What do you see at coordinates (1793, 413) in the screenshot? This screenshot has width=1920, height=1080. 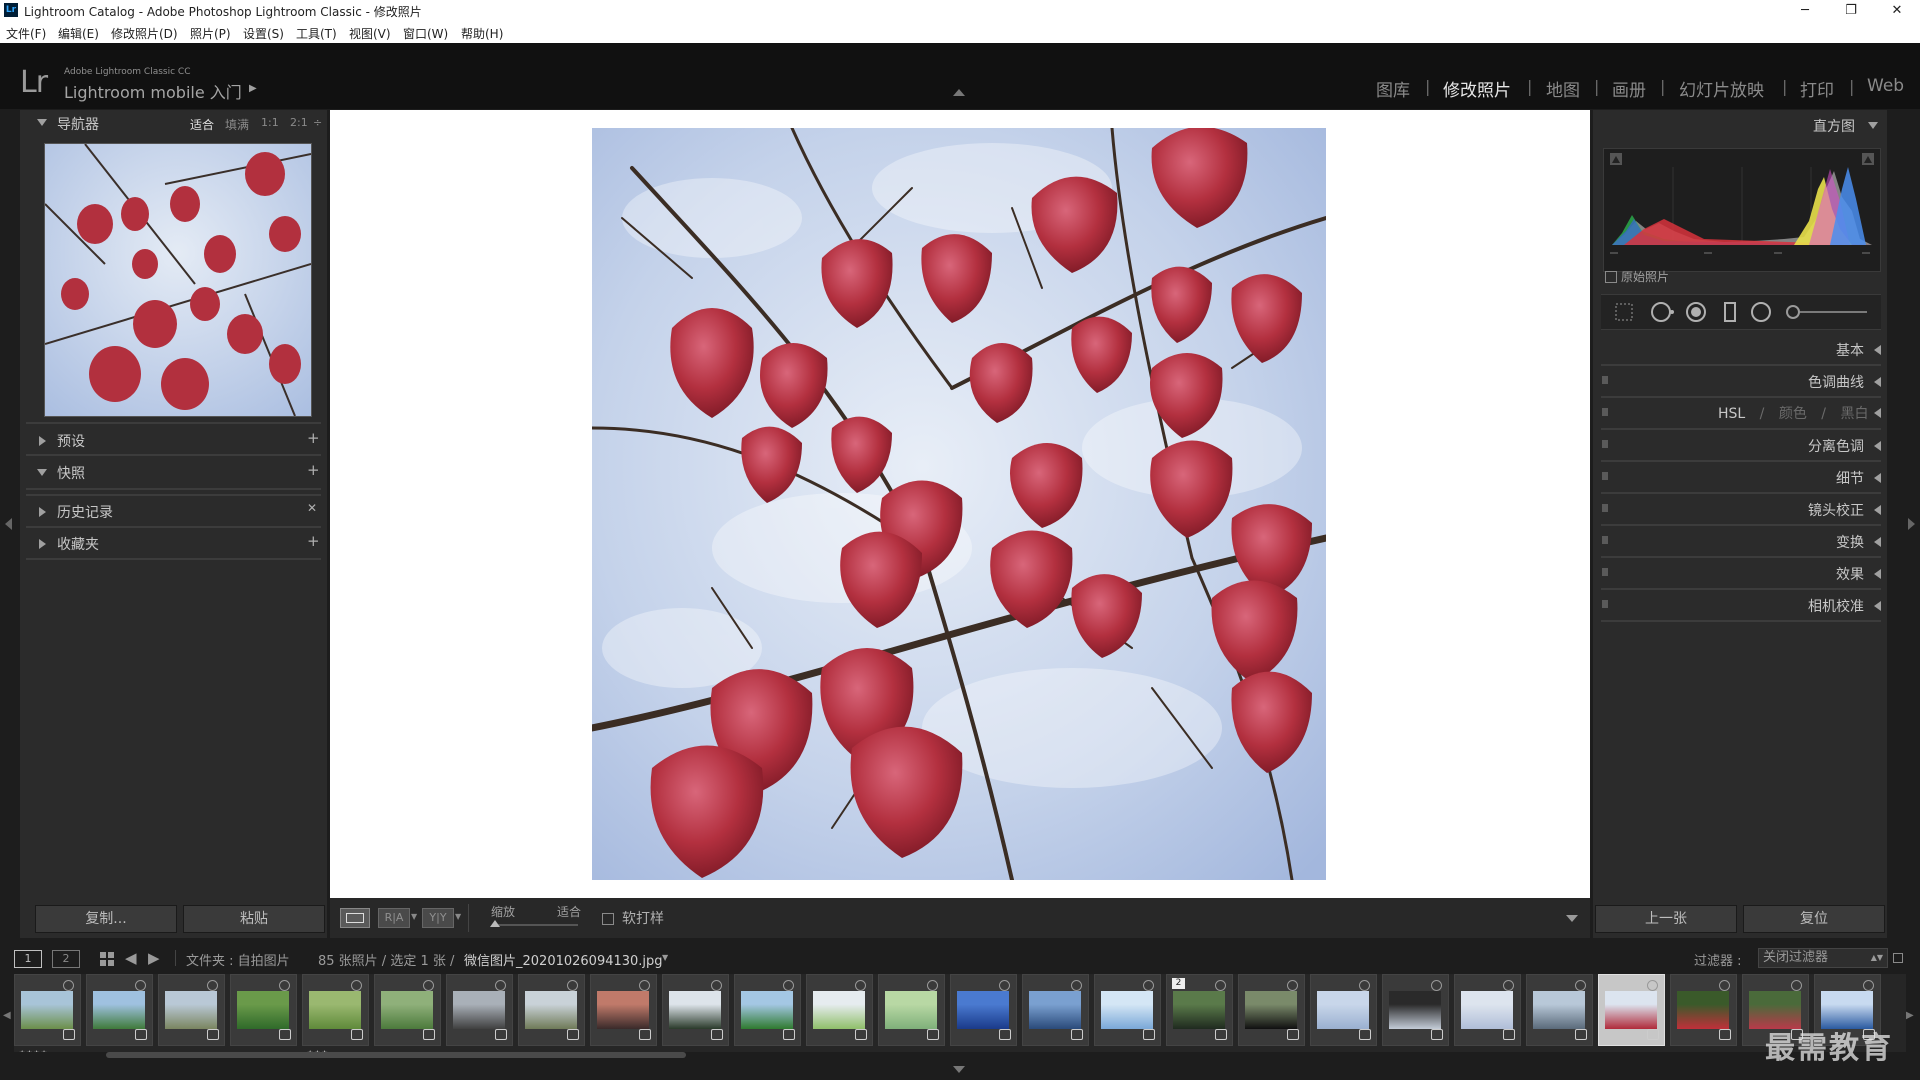 I see `hsl-panel-header: HSL / 颜色 / 黑白` at bounding box center [1793, 413].